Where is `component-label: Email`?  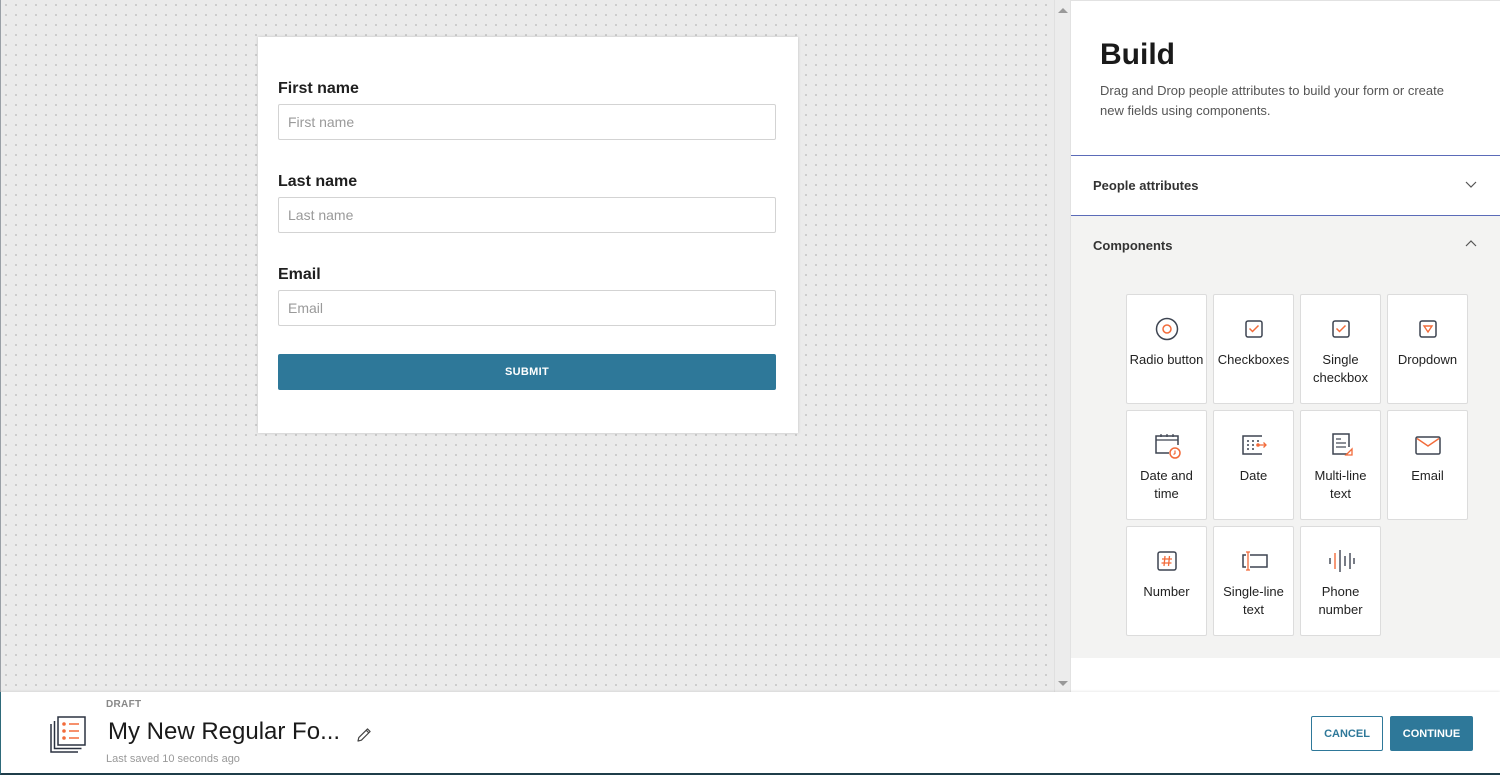 component-label: Email is located at coordinates (1427, 475).